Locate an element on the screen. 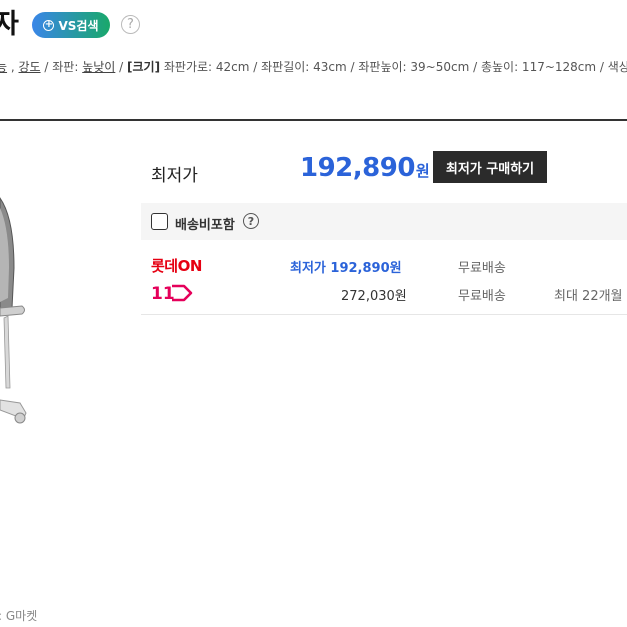 The height and width of the screenshot is (627, 627). seller-installment: 최대 22개월 is located at coordinates (588, 296).